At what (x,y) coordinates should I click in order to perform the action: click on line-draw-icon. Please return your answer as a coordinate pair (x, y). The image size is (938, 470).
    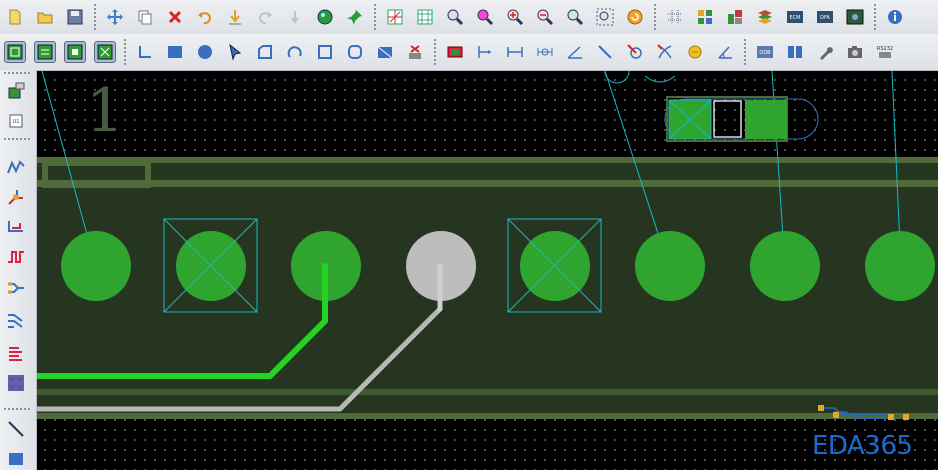
    Looking at the image, I should click on (16, 429).